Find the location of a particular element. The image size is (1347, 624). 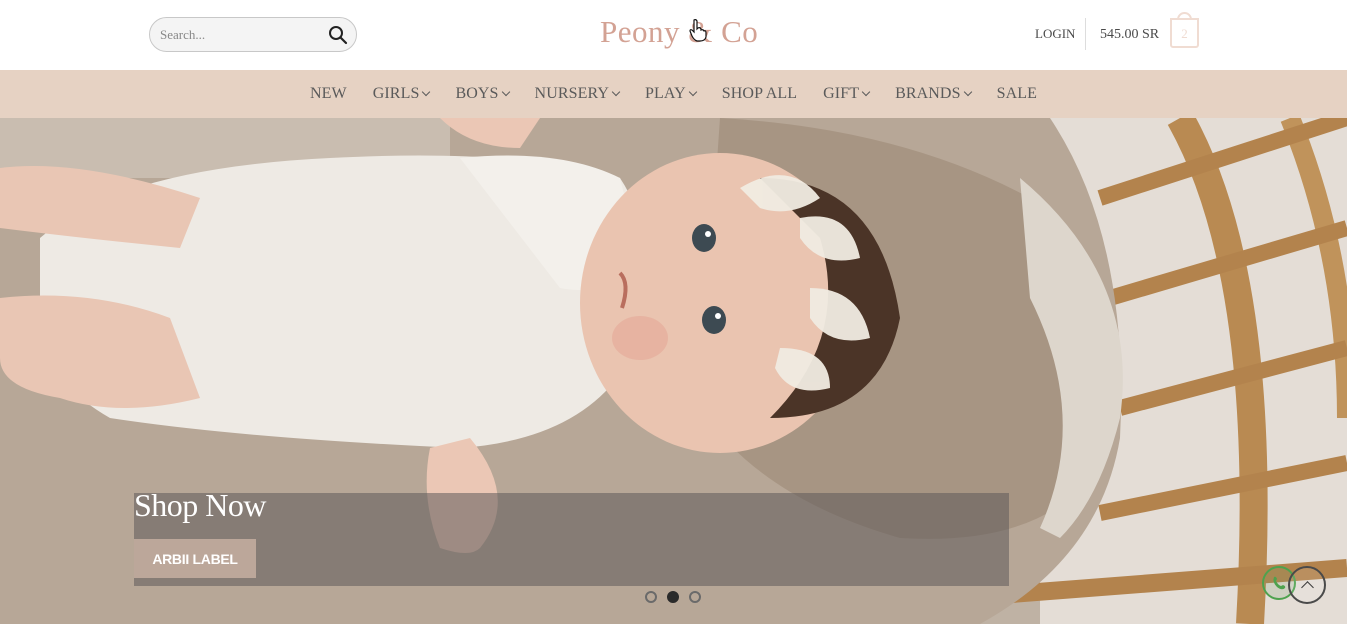

nav-item-boys: BOYS is located at coordinates (481, 94).